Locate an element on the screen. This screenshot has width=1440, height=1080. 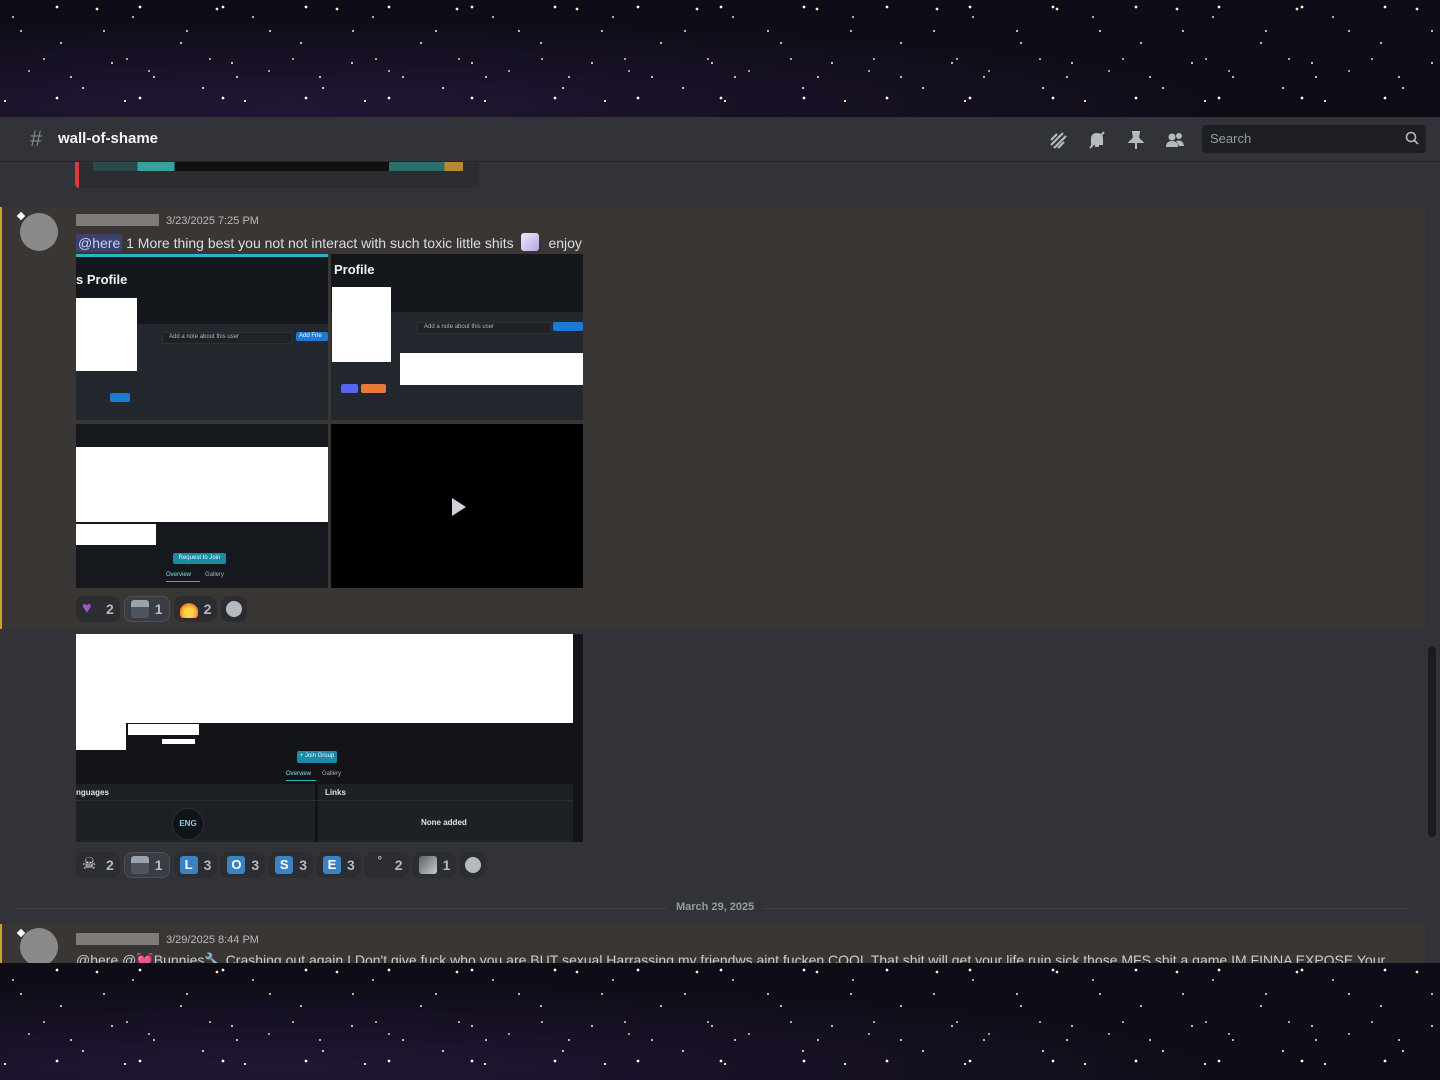
reaction-fire: 2 is located at coordinates (195, 609).